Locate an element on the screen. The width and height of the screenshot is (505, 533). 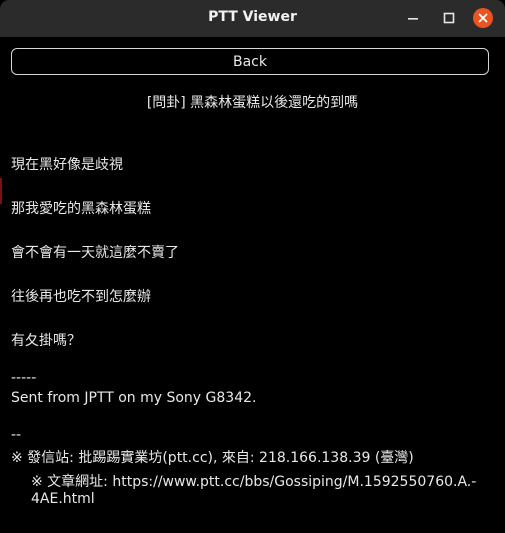
body-line: 會不會有一天就這麼不賣了 is located at coordinates (95, 253).